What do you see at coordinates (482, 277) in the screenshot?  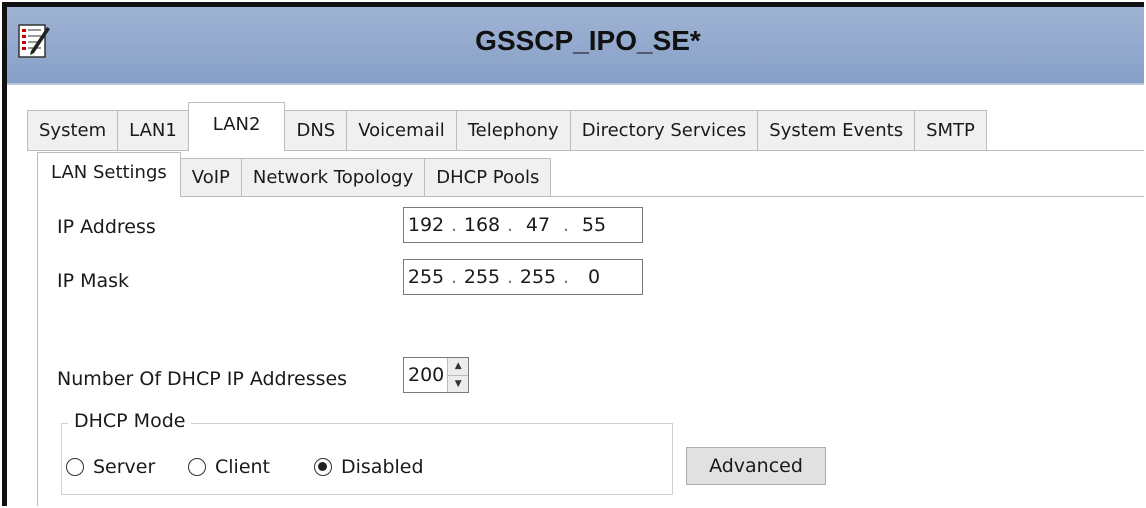 I see `ip-mask-octet-2: 255` at bounding box center [482, 277].